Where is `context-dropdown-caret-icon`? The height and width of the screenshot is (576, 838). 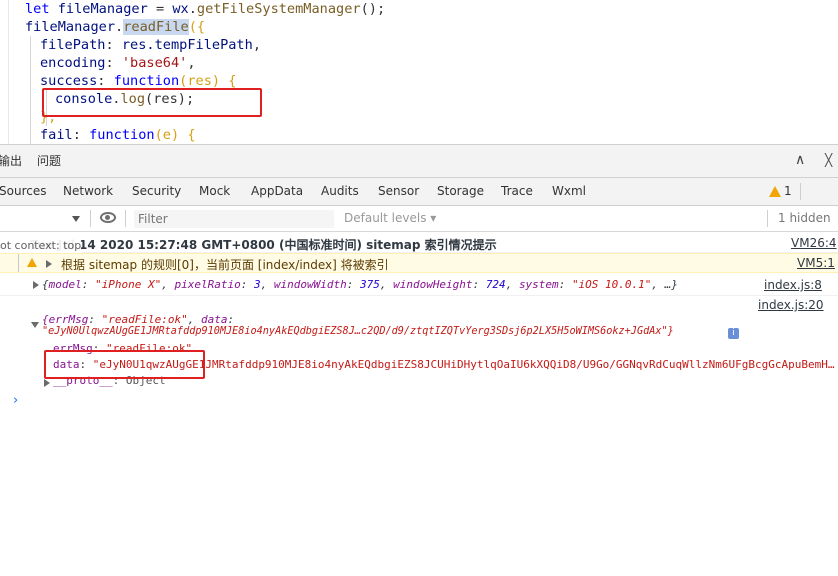
context-dropdown-caret-icon is located at coordinates (76, 219).